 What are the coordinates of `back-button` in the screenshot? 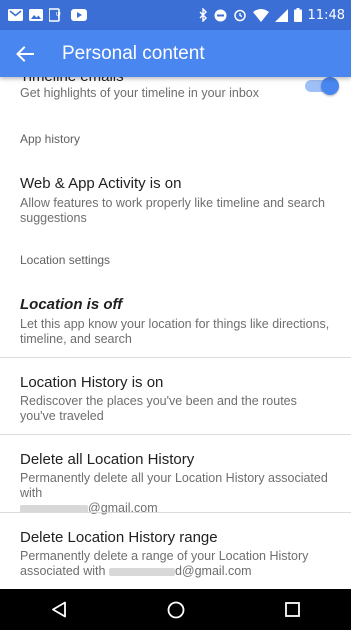 It's located at (25, 53).